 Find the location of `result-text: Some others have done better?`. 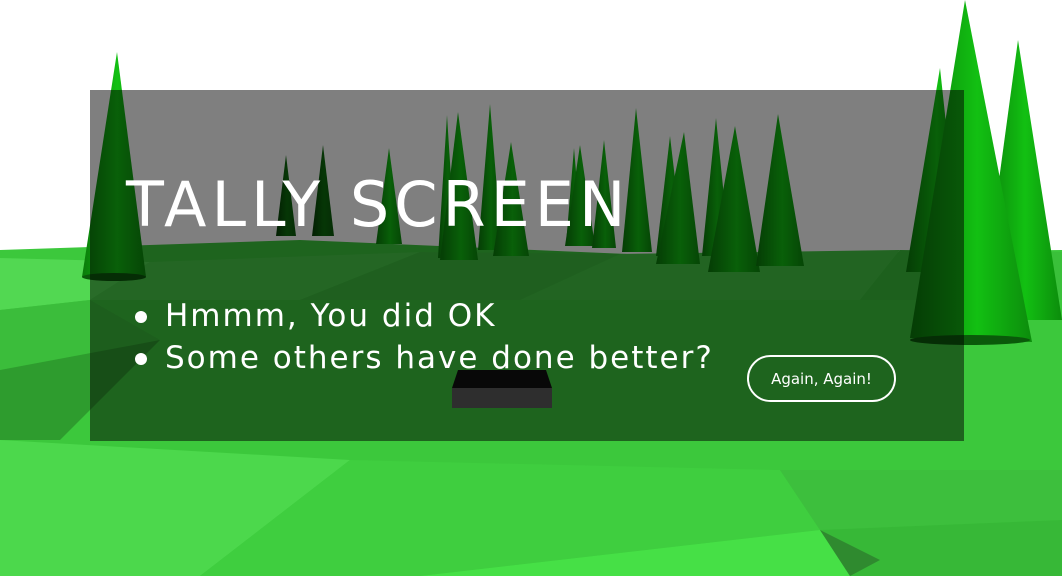

result-text: Some others have done better? is located at coordinates (439, 358).